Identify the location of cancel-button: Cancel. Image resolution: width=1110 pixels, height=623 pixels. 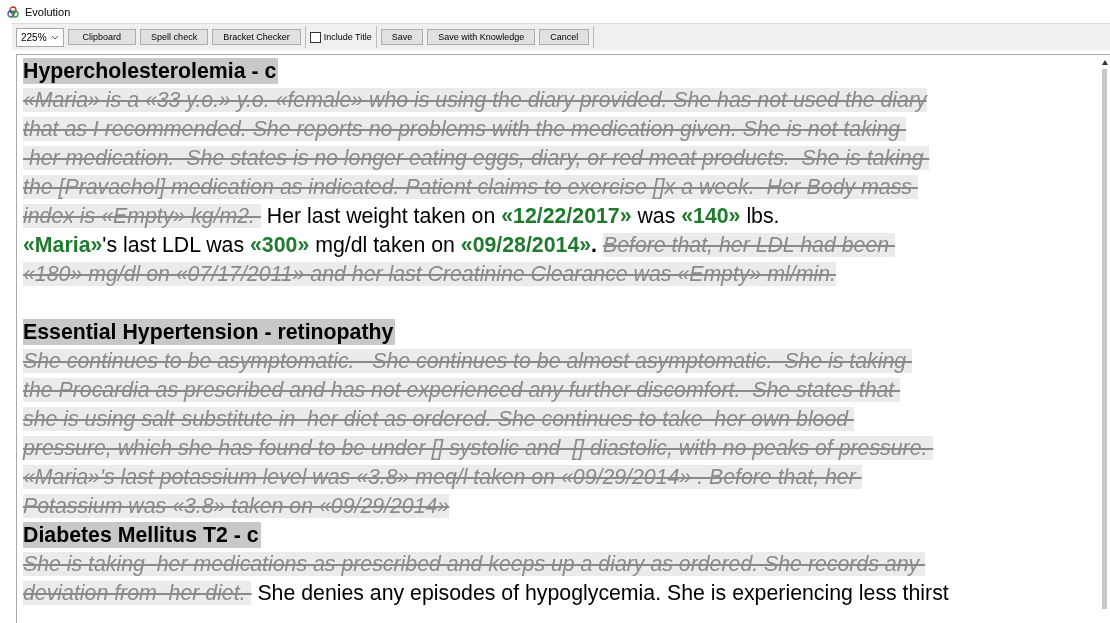
(564, 37).